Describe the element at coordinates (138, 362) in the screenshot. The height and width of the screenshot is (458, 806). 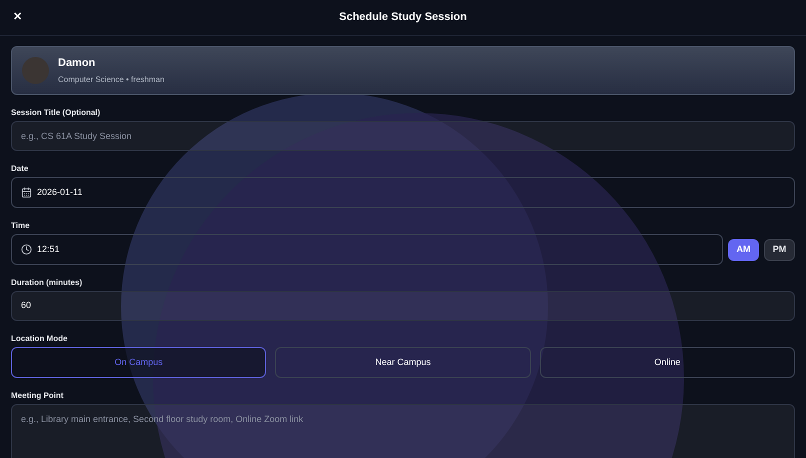
I see `location-option: On Campus` at that location.